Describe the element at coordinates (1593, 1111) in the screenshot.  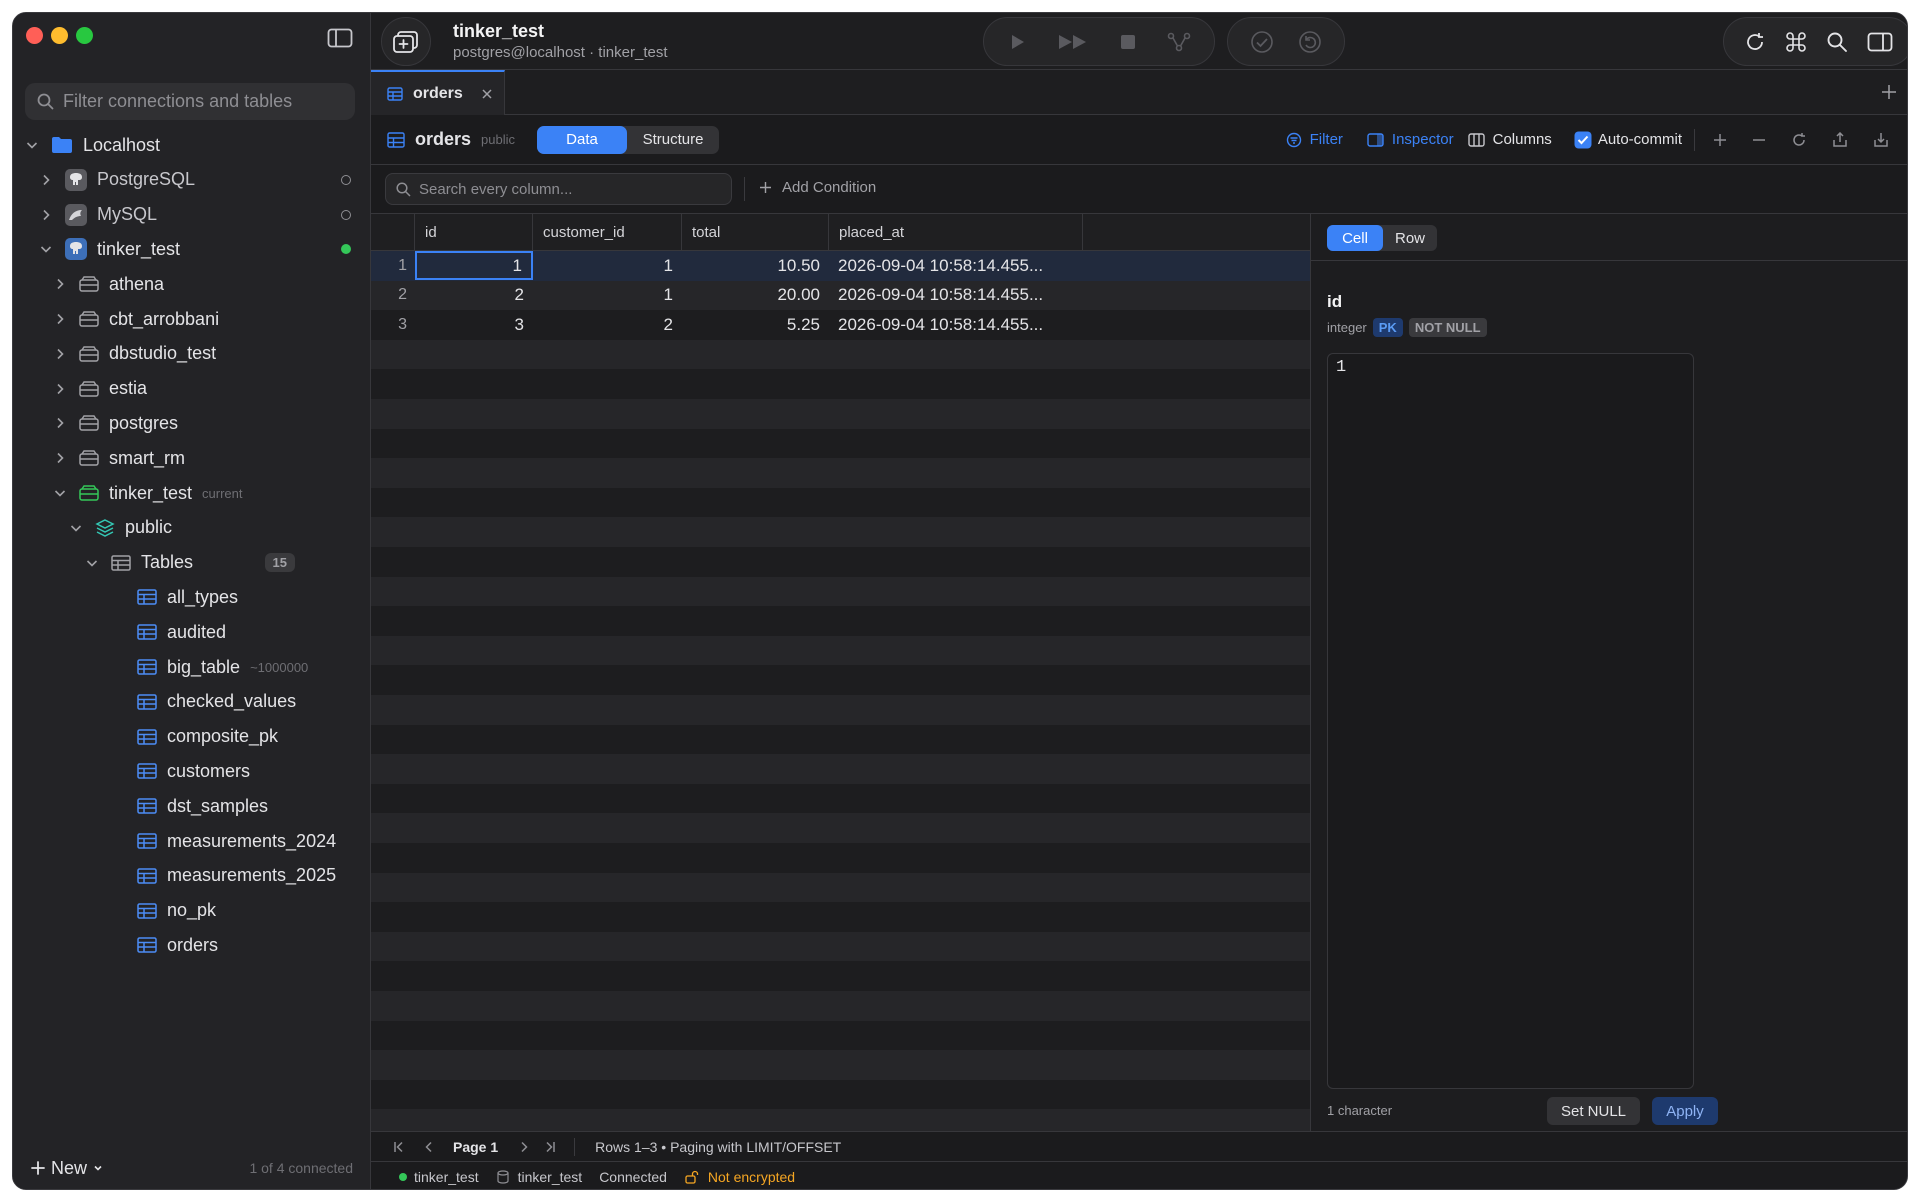
I see `set-null-button: Set NULL` at that location.